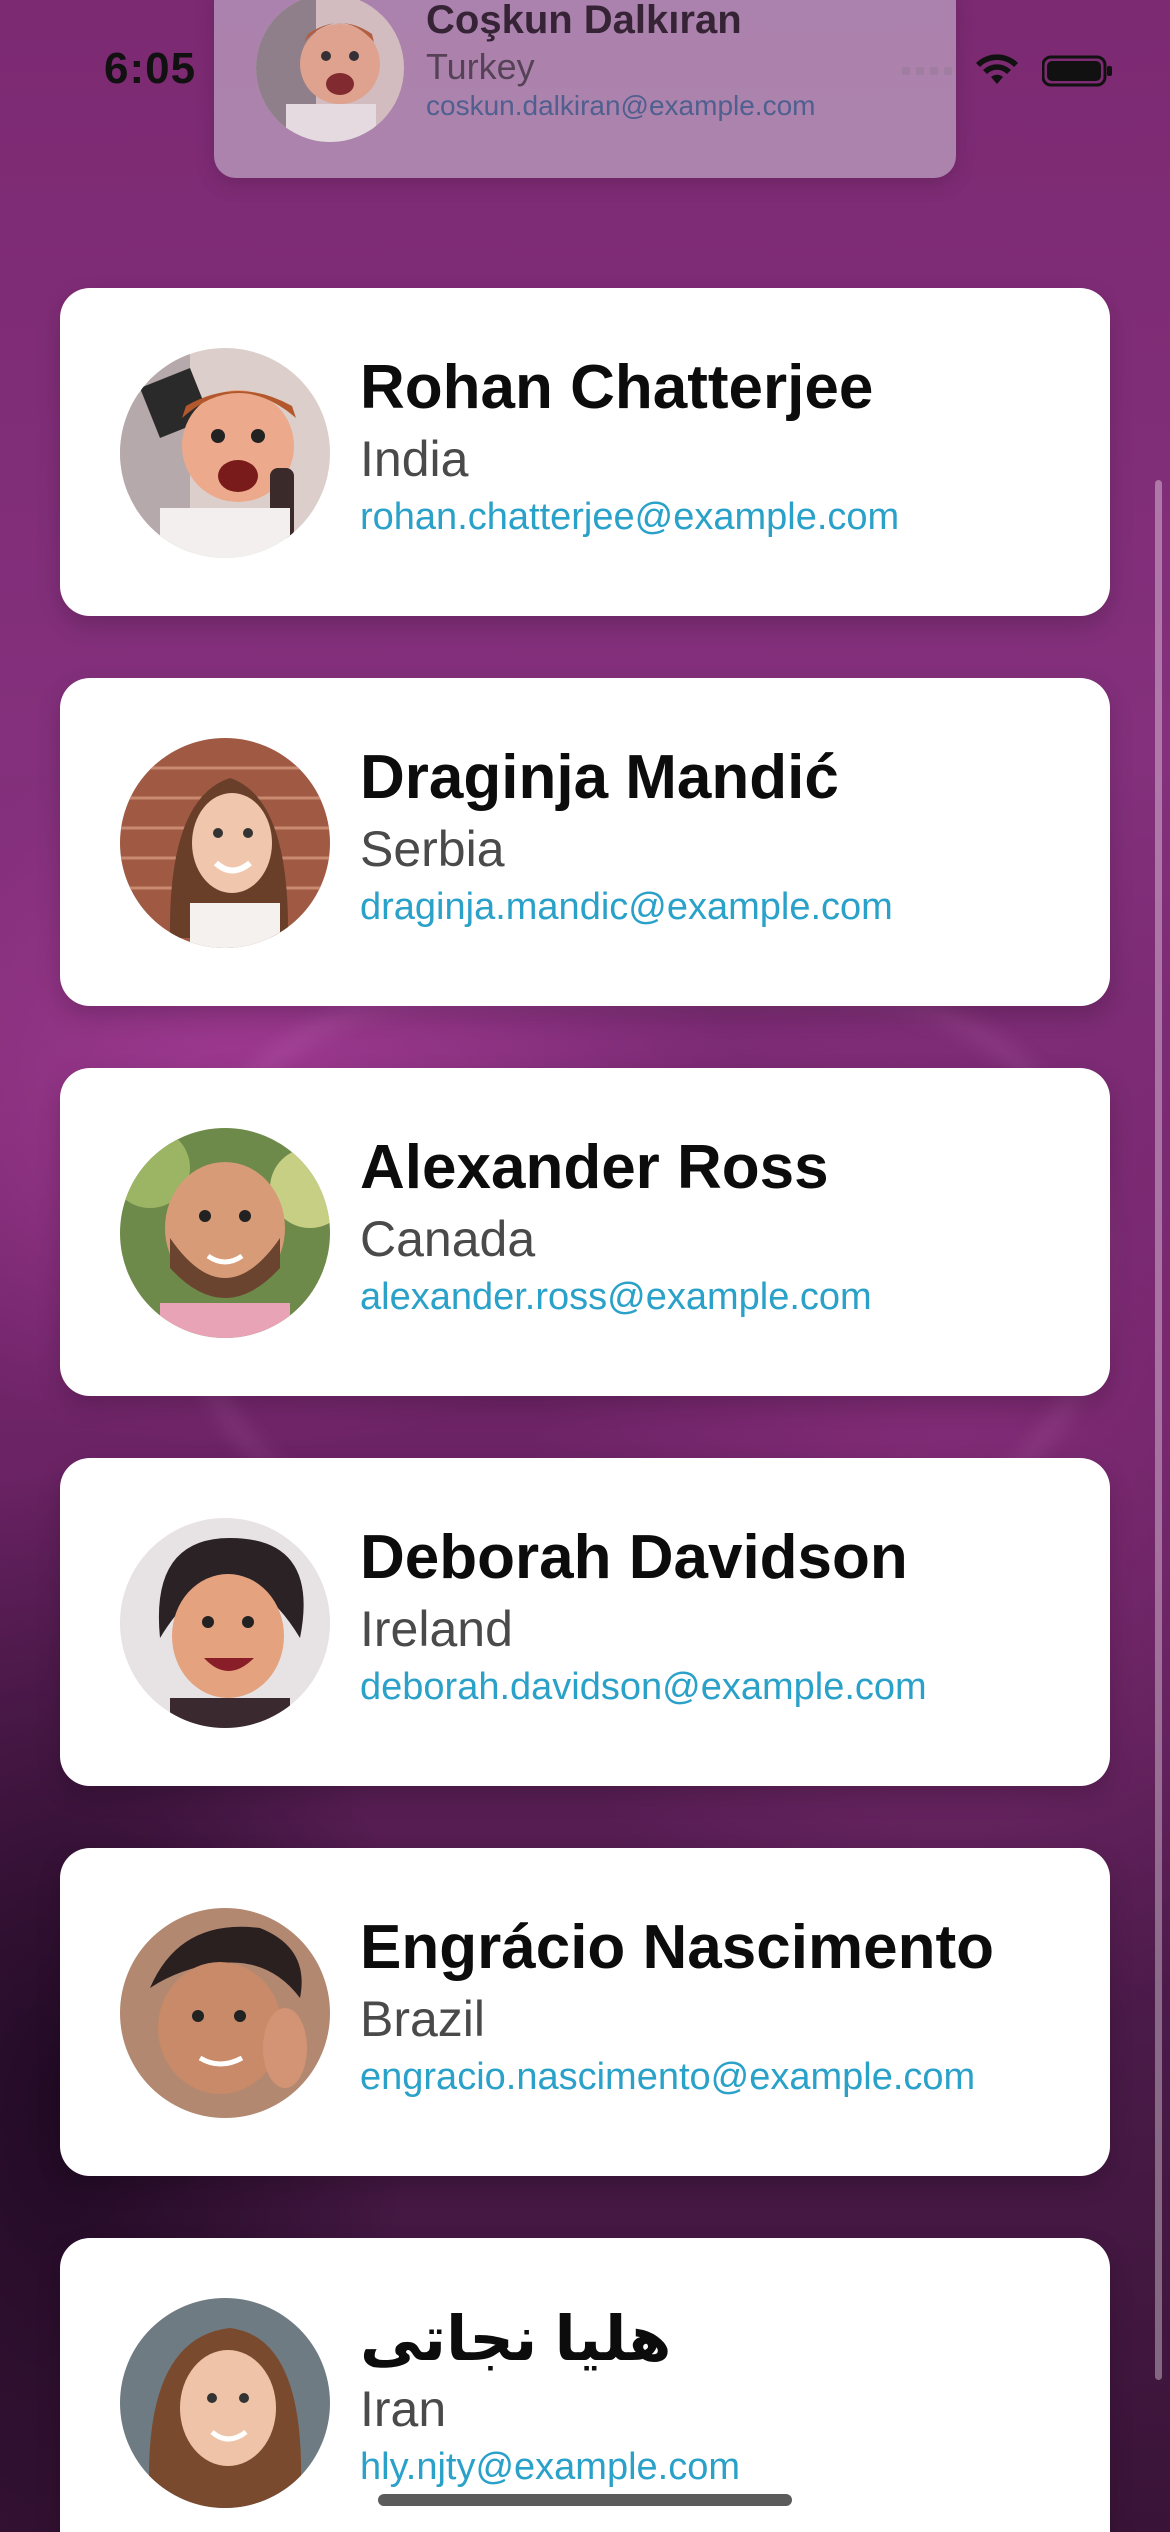 The width and height of the screenshot is (1170, 2532). What do you see at coordinates (617, 387) in the screenshot?
I see `contact-name: Rohan Chatterjee` at bounding box center [617, 387].